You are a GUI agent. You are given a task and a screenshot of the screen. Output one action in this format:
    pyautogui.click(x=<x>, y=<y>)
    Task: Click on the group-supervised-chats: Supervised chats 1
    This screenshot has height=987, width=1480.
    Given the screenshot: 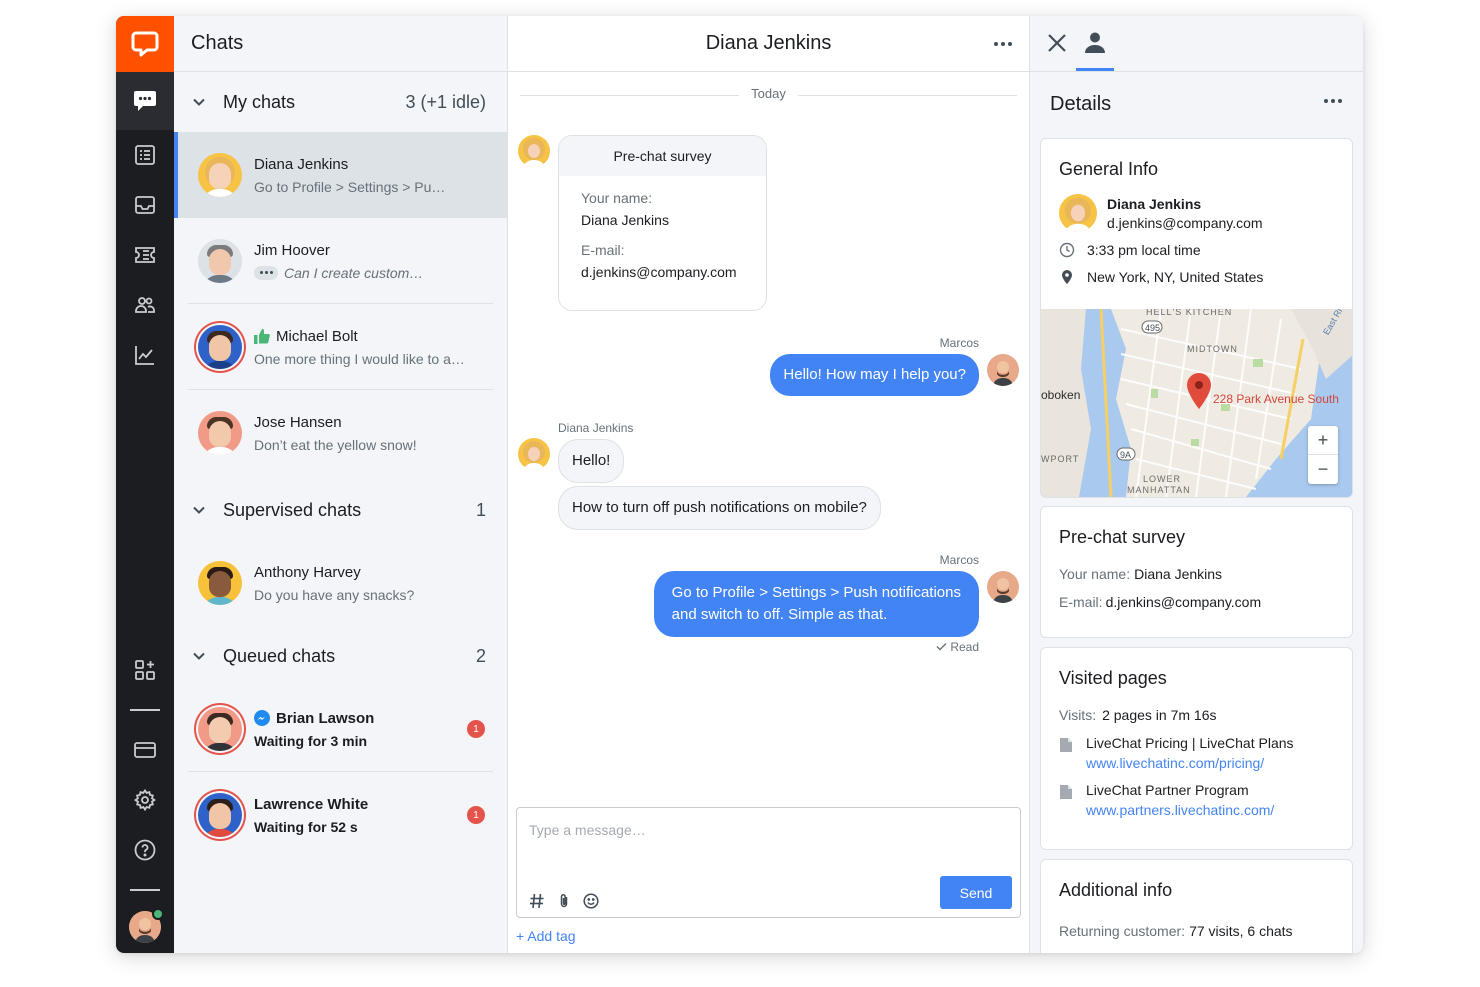 What is the action you would take?
    pyautogui.click(x=340, y=510)
    